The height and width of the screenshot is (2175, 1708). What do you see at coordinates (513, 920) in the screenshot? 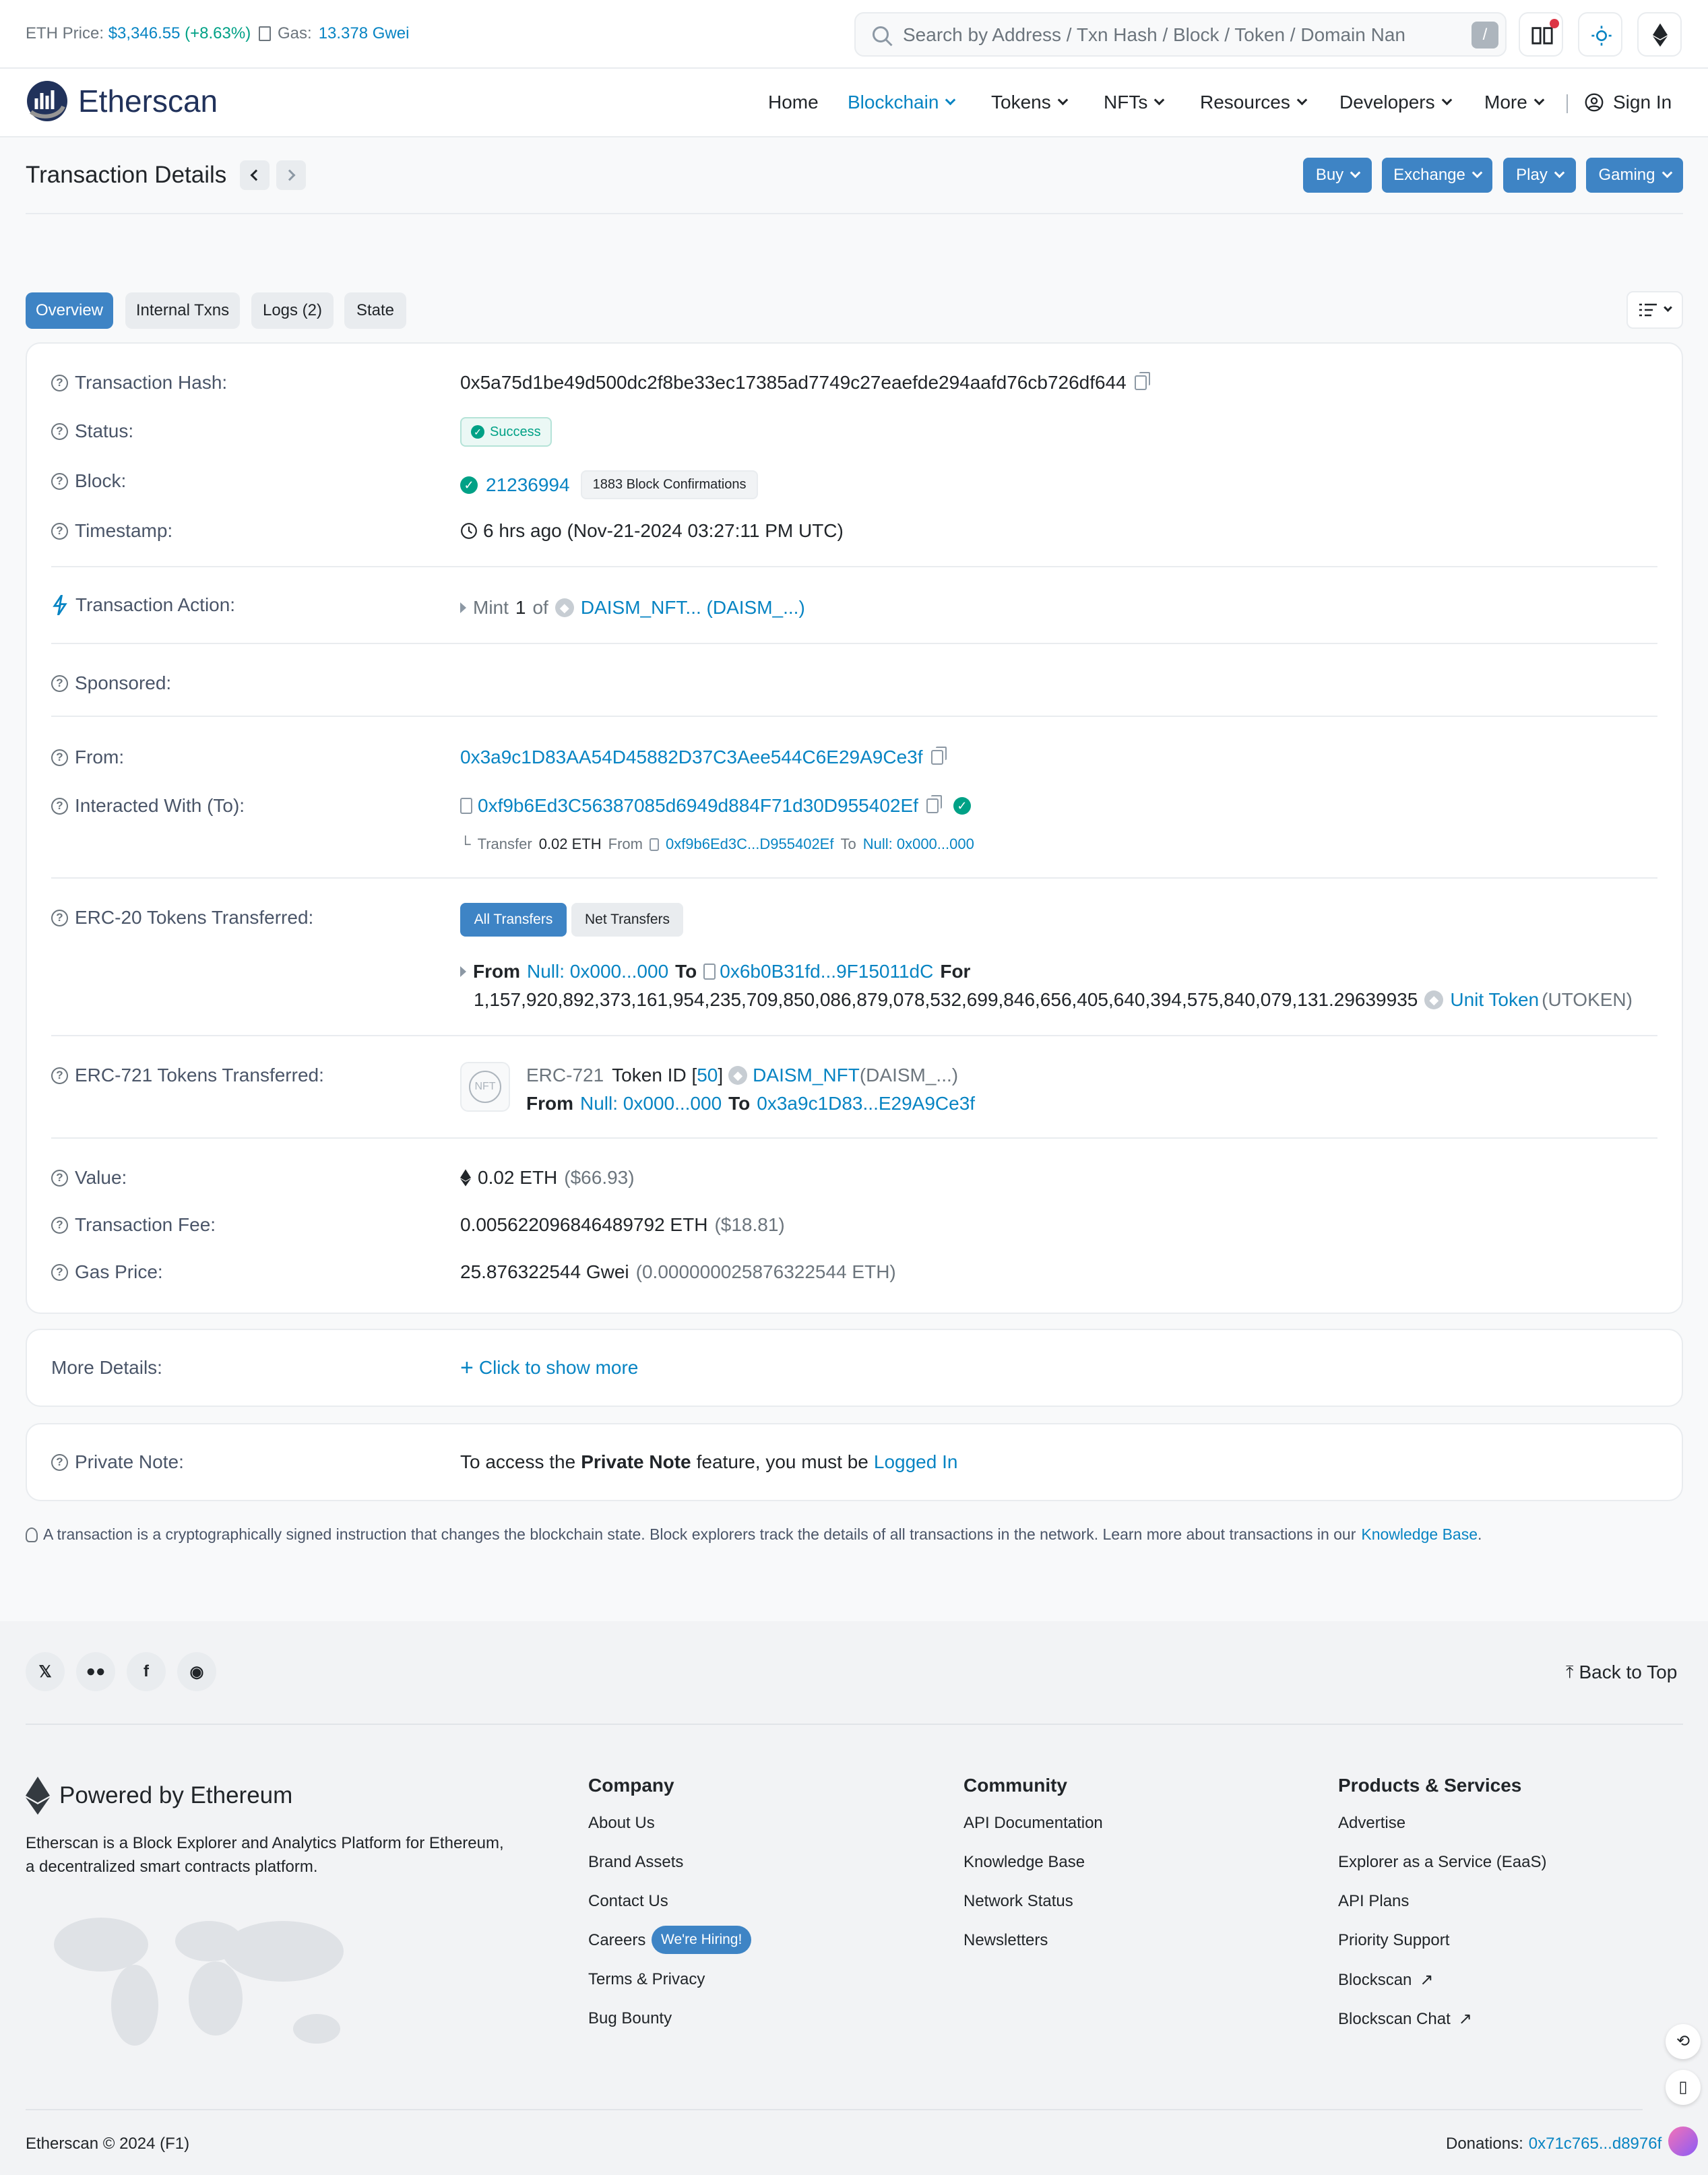
I see `erc20-tab-all: All Transfers` at bounding box center [513, 920].